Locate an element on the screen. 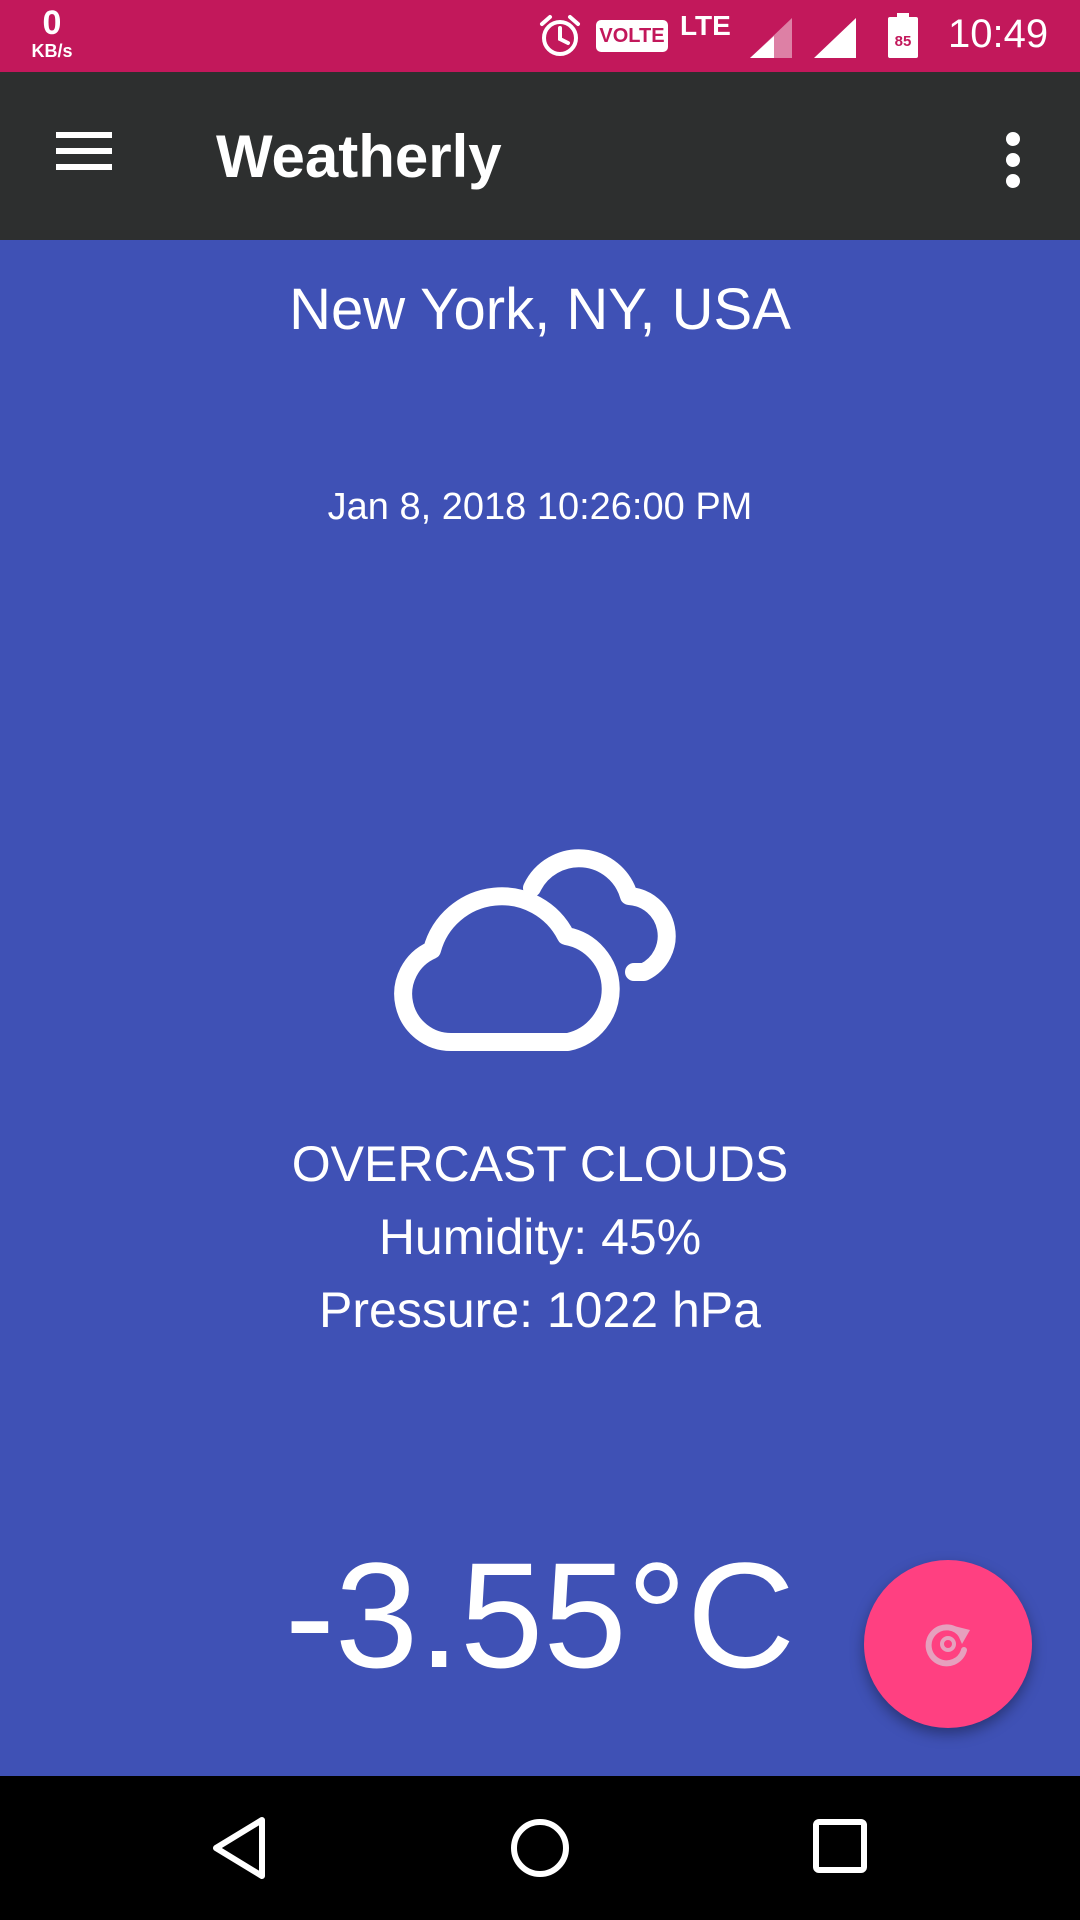  datetime-label: Jan 8, 2018 10:26:00 PM is located at coordinates (540, 507).